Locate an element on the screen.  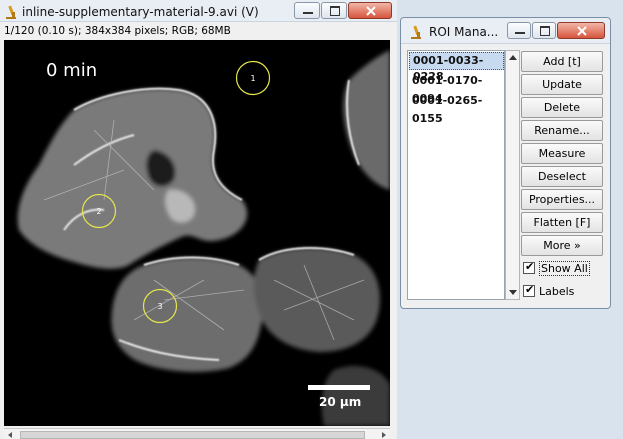
time-stamp: 0 min is located at coordinates (72, 70).